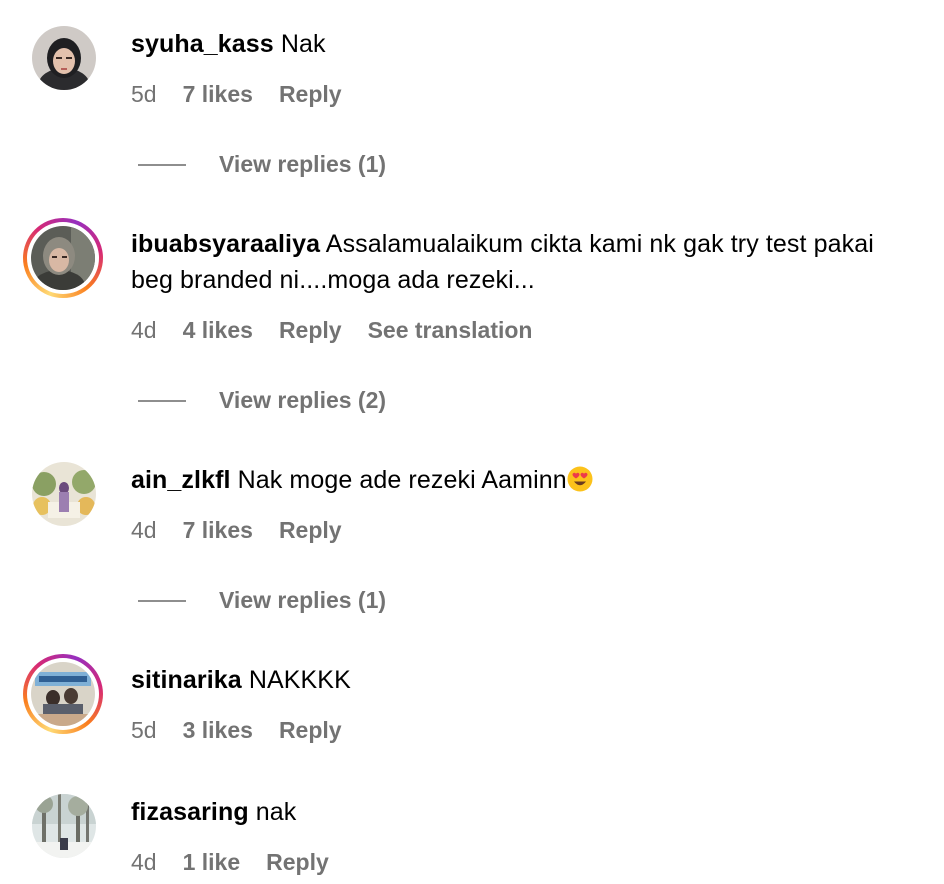 This screenshot has height=884, width=944. Describe the element at coordinates (526, 44) in the screenshot. I see `comment-body: syuha_kass Nak` at that location.